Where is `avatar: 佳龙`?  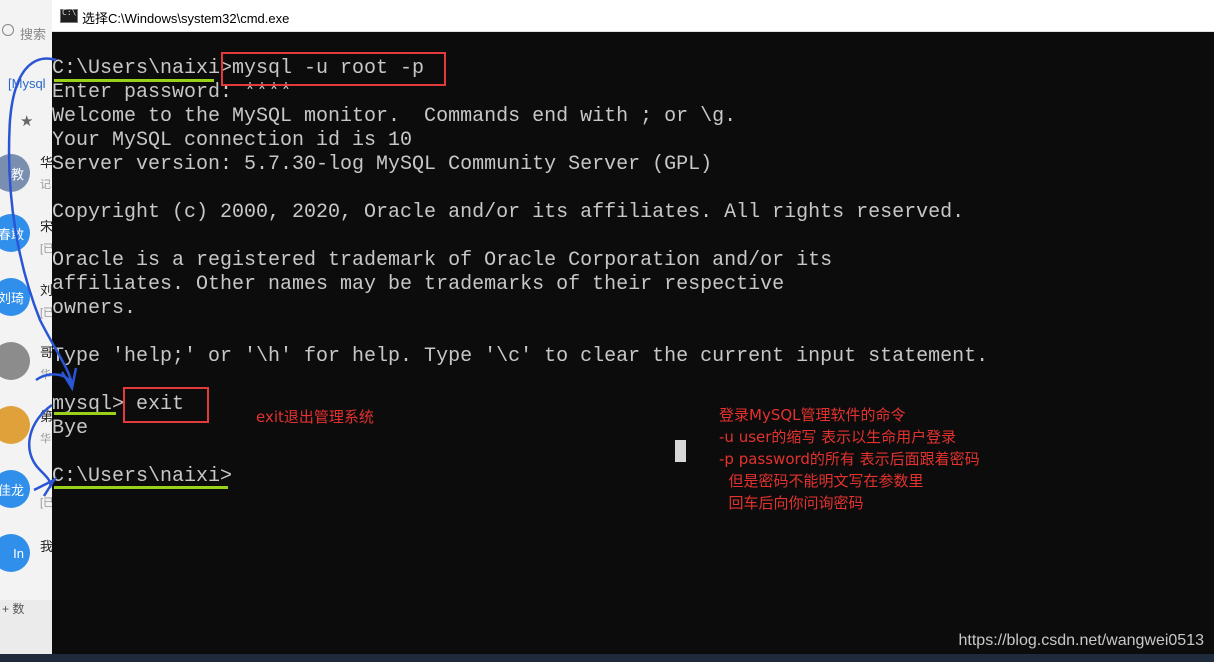
avatar: 佳龙 is located at coordinates (15, 489).